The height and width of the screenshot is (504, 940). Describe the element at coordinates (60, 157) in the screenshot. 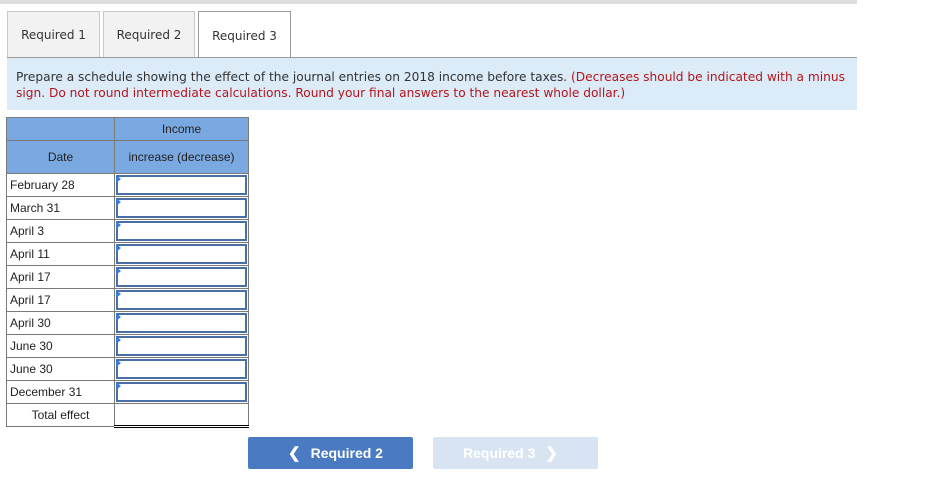

I see `header-date: Date` at that location.